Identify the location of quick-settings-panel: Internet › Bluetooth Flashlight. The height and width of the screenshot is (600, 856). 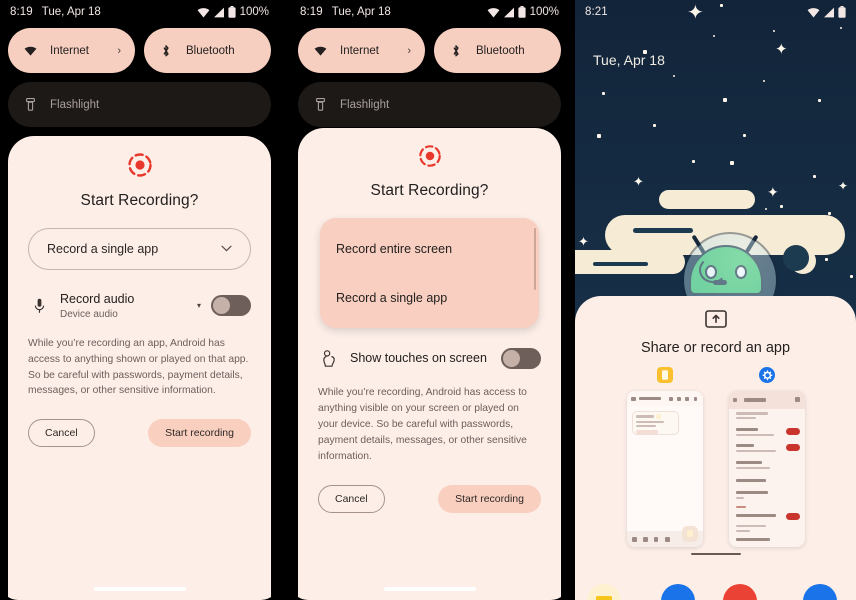
(429, 82).